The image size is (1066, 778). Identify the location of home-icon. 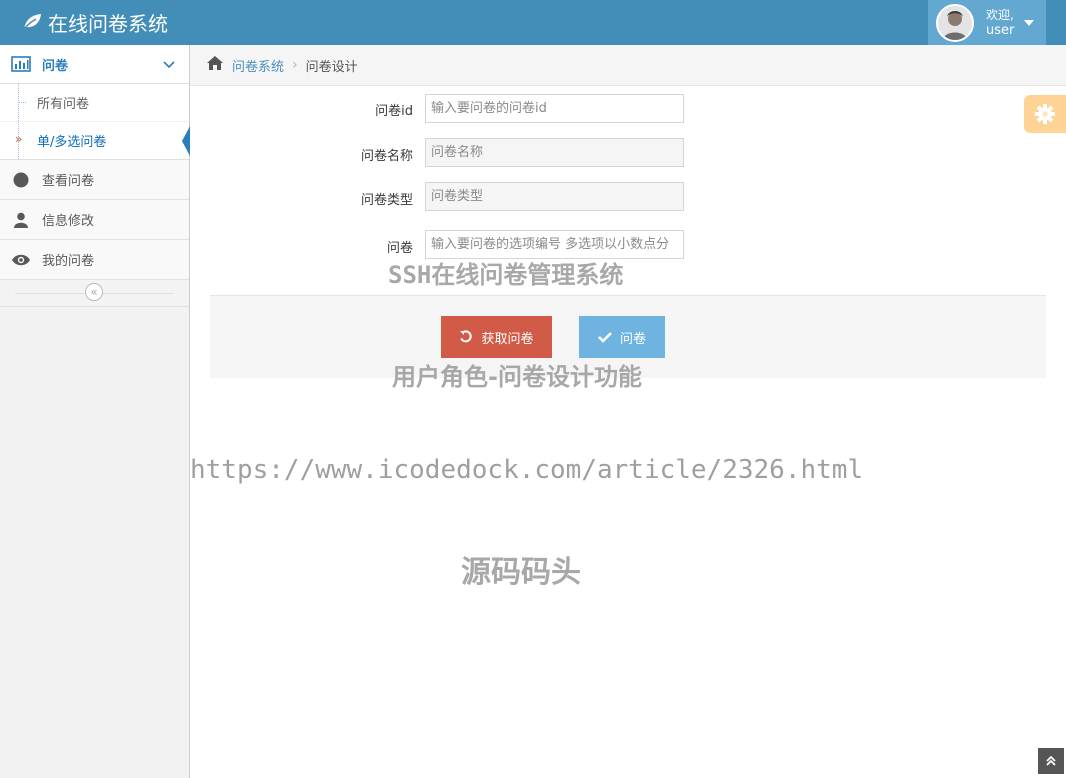
(215, 65).